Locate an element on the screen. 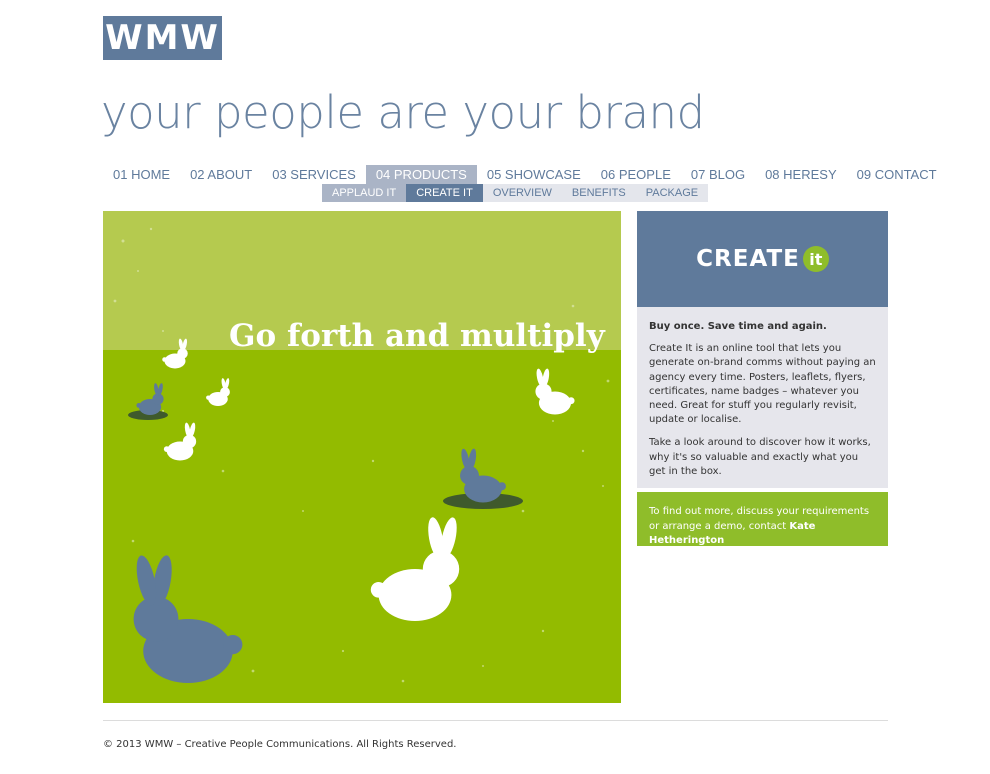 This screenshot has height=774, width=990. nav-products: 04 PRODUCTS is located at coordinates (421, 175).